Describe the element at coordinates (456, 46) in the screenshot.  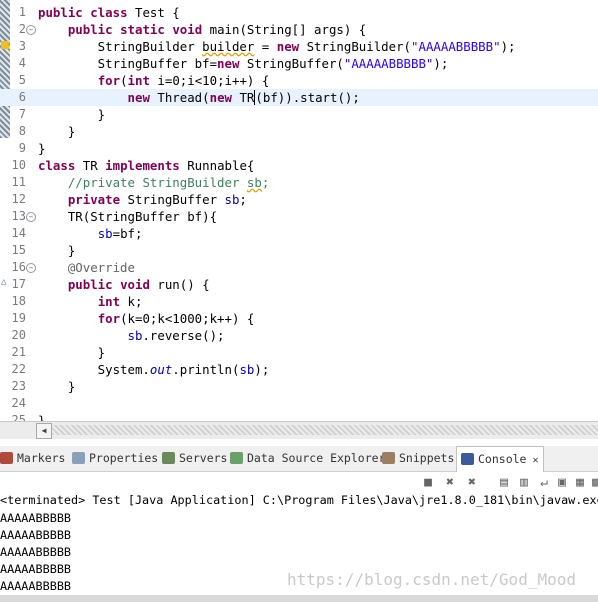
I see `code-token: "AAAAABBBBB"` at that location.